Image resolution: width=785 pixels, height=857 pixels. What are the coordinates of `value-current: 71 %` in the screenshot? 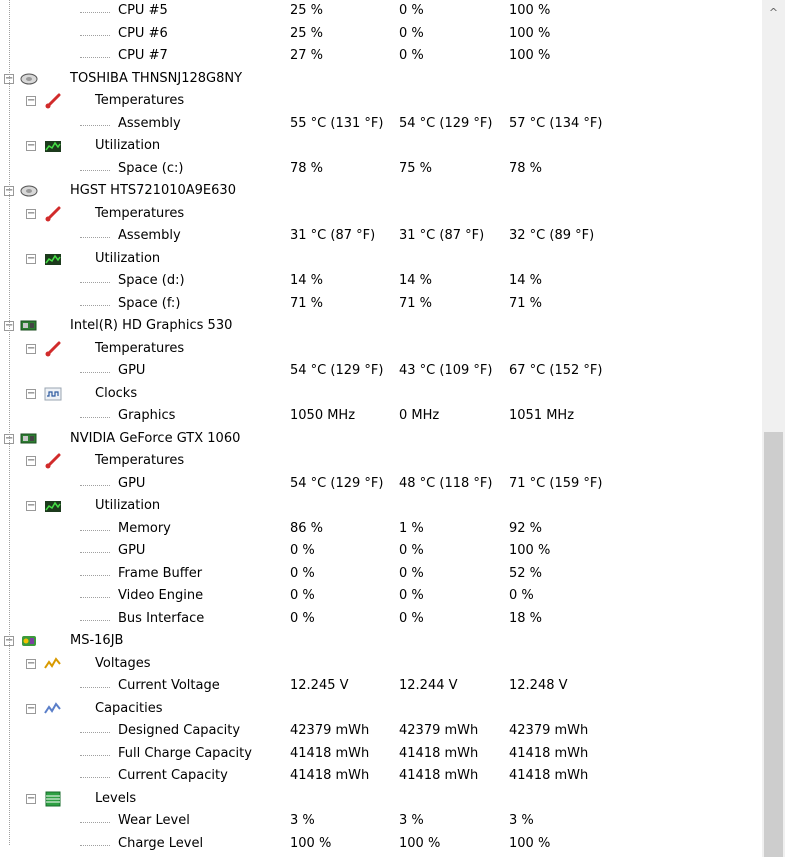 It's located at (307, 303).